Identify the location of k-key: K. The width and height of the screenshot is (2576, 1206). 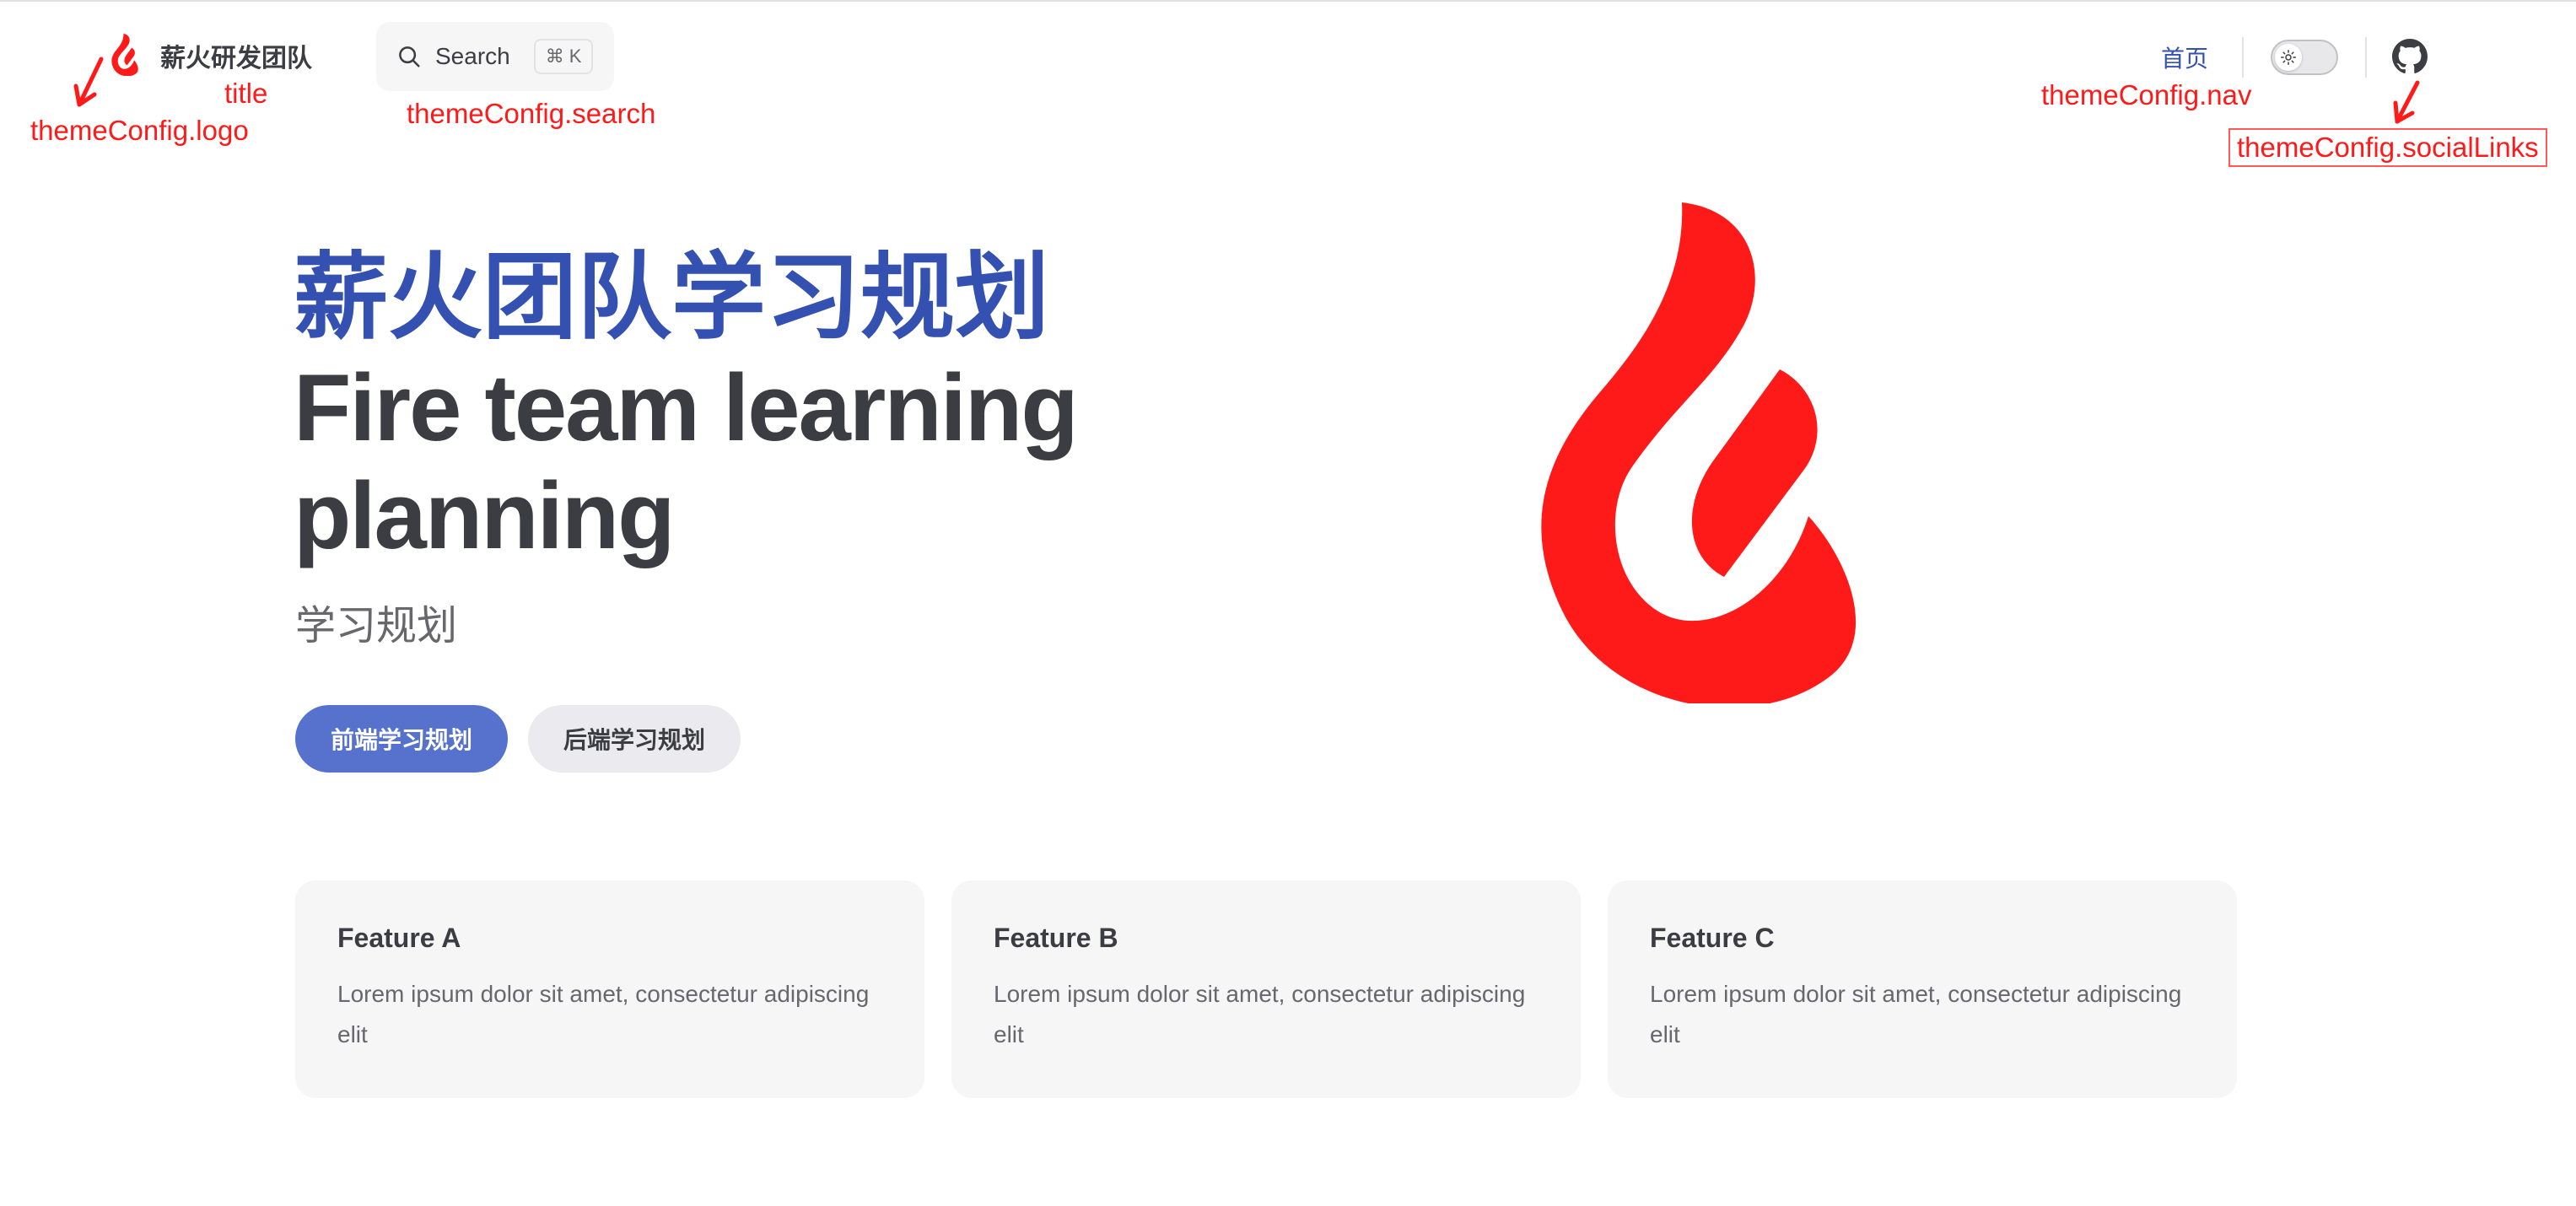
(575, 57).